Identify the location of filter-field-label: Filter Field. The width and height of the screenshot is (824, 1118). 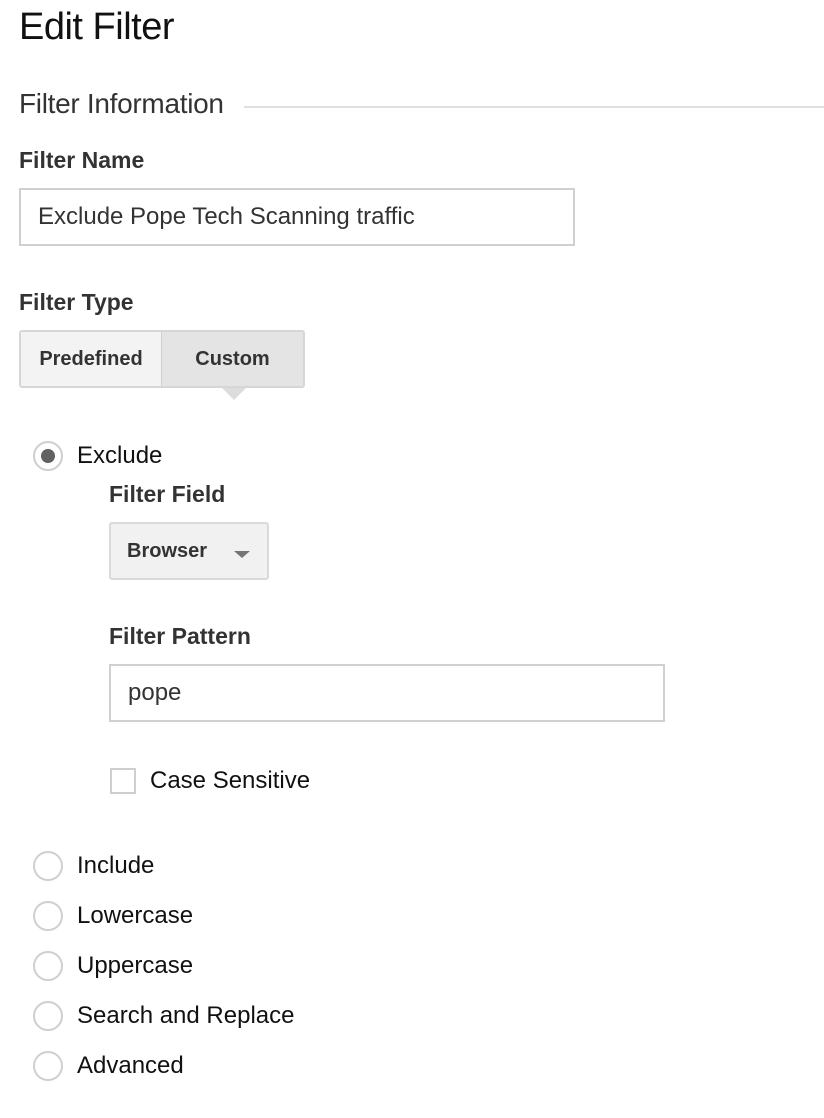
(167, 494).